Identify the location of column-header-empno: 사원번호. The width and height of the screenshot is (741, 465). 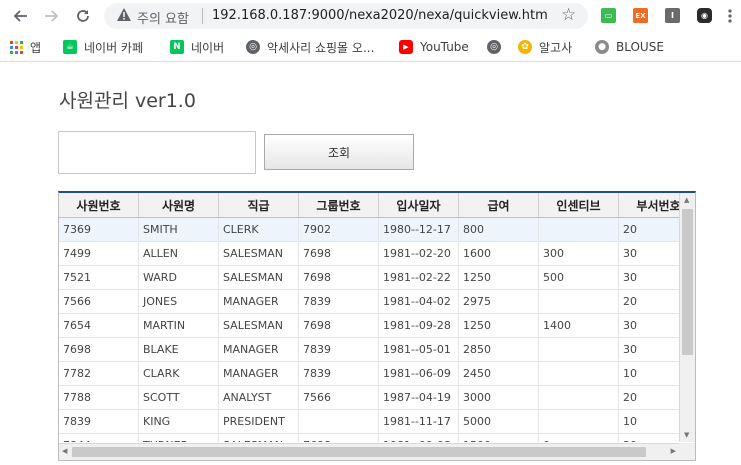
(99, 205).